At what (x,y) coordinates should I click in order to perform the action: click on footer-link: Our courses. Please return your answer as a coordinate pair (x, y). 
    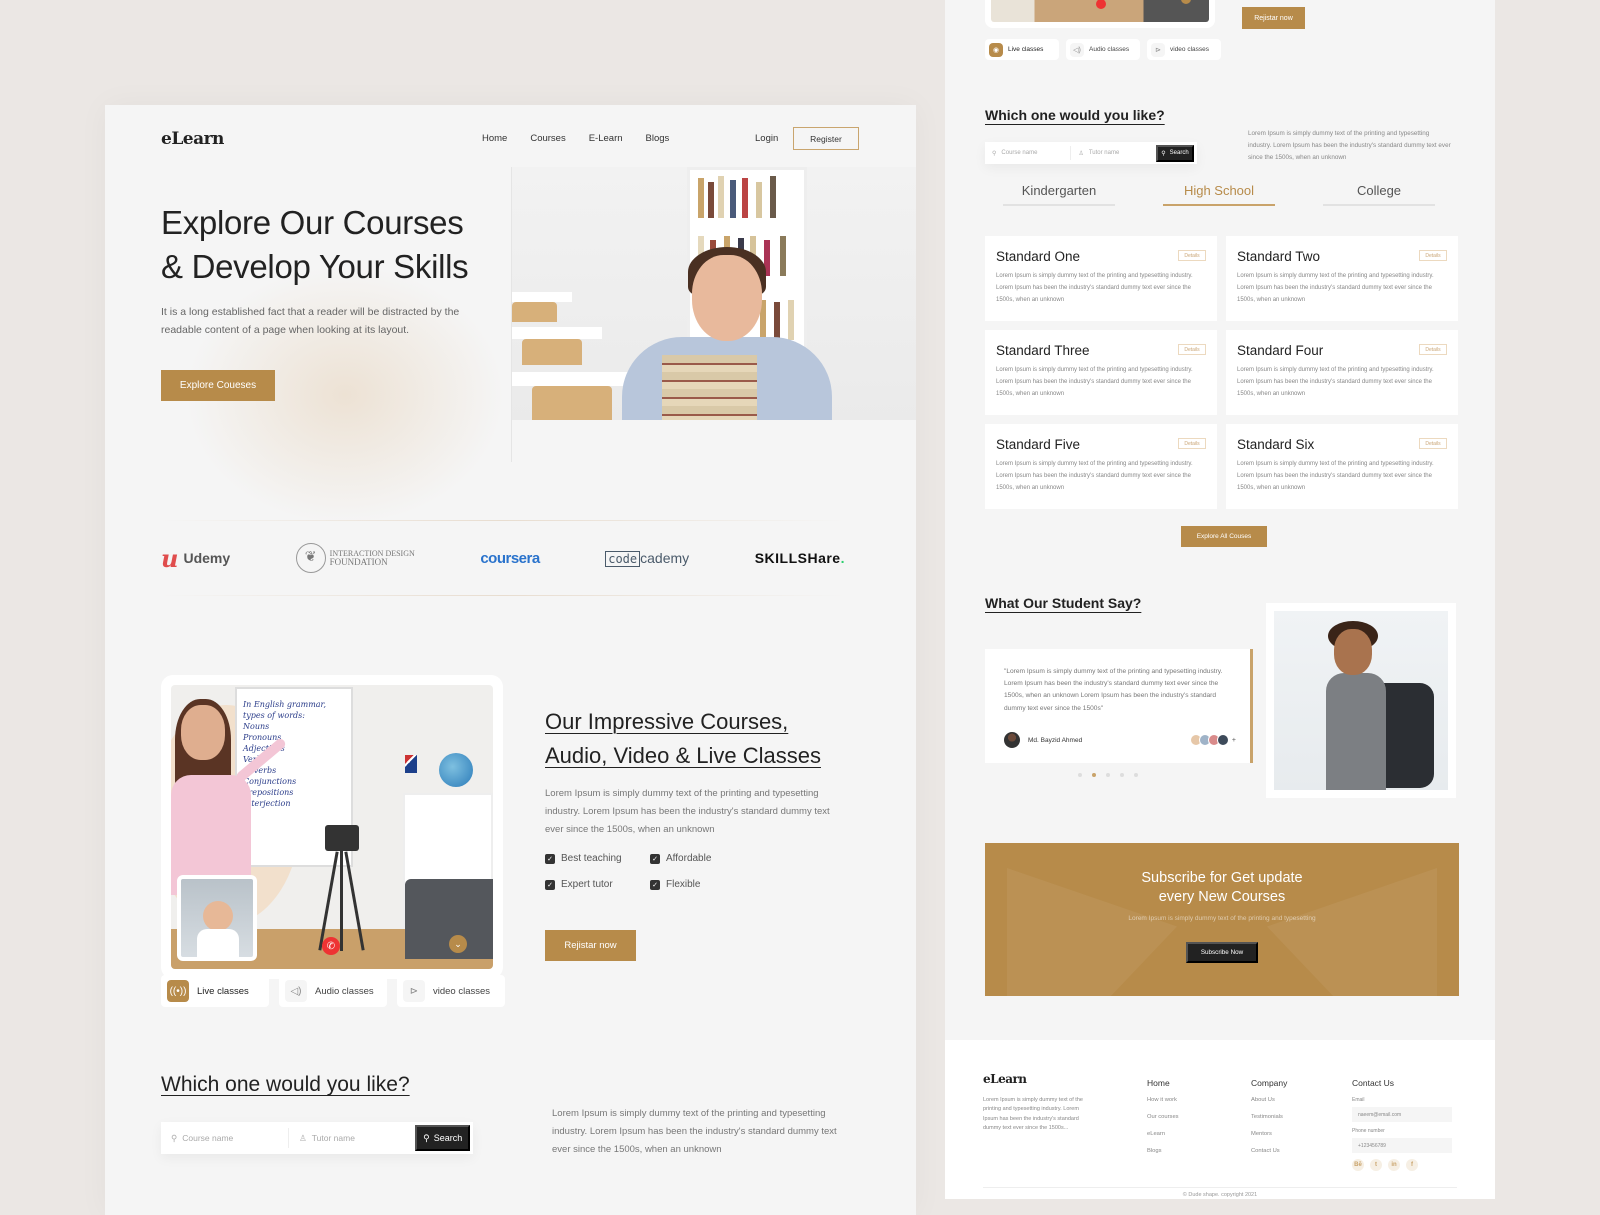
    Looking at the image, I should click on (1163, 1117).